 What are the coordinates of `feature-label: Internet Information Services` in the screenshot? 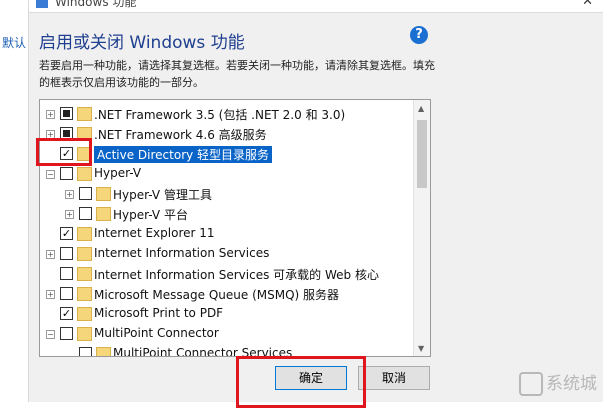 It's located at (182, 253).